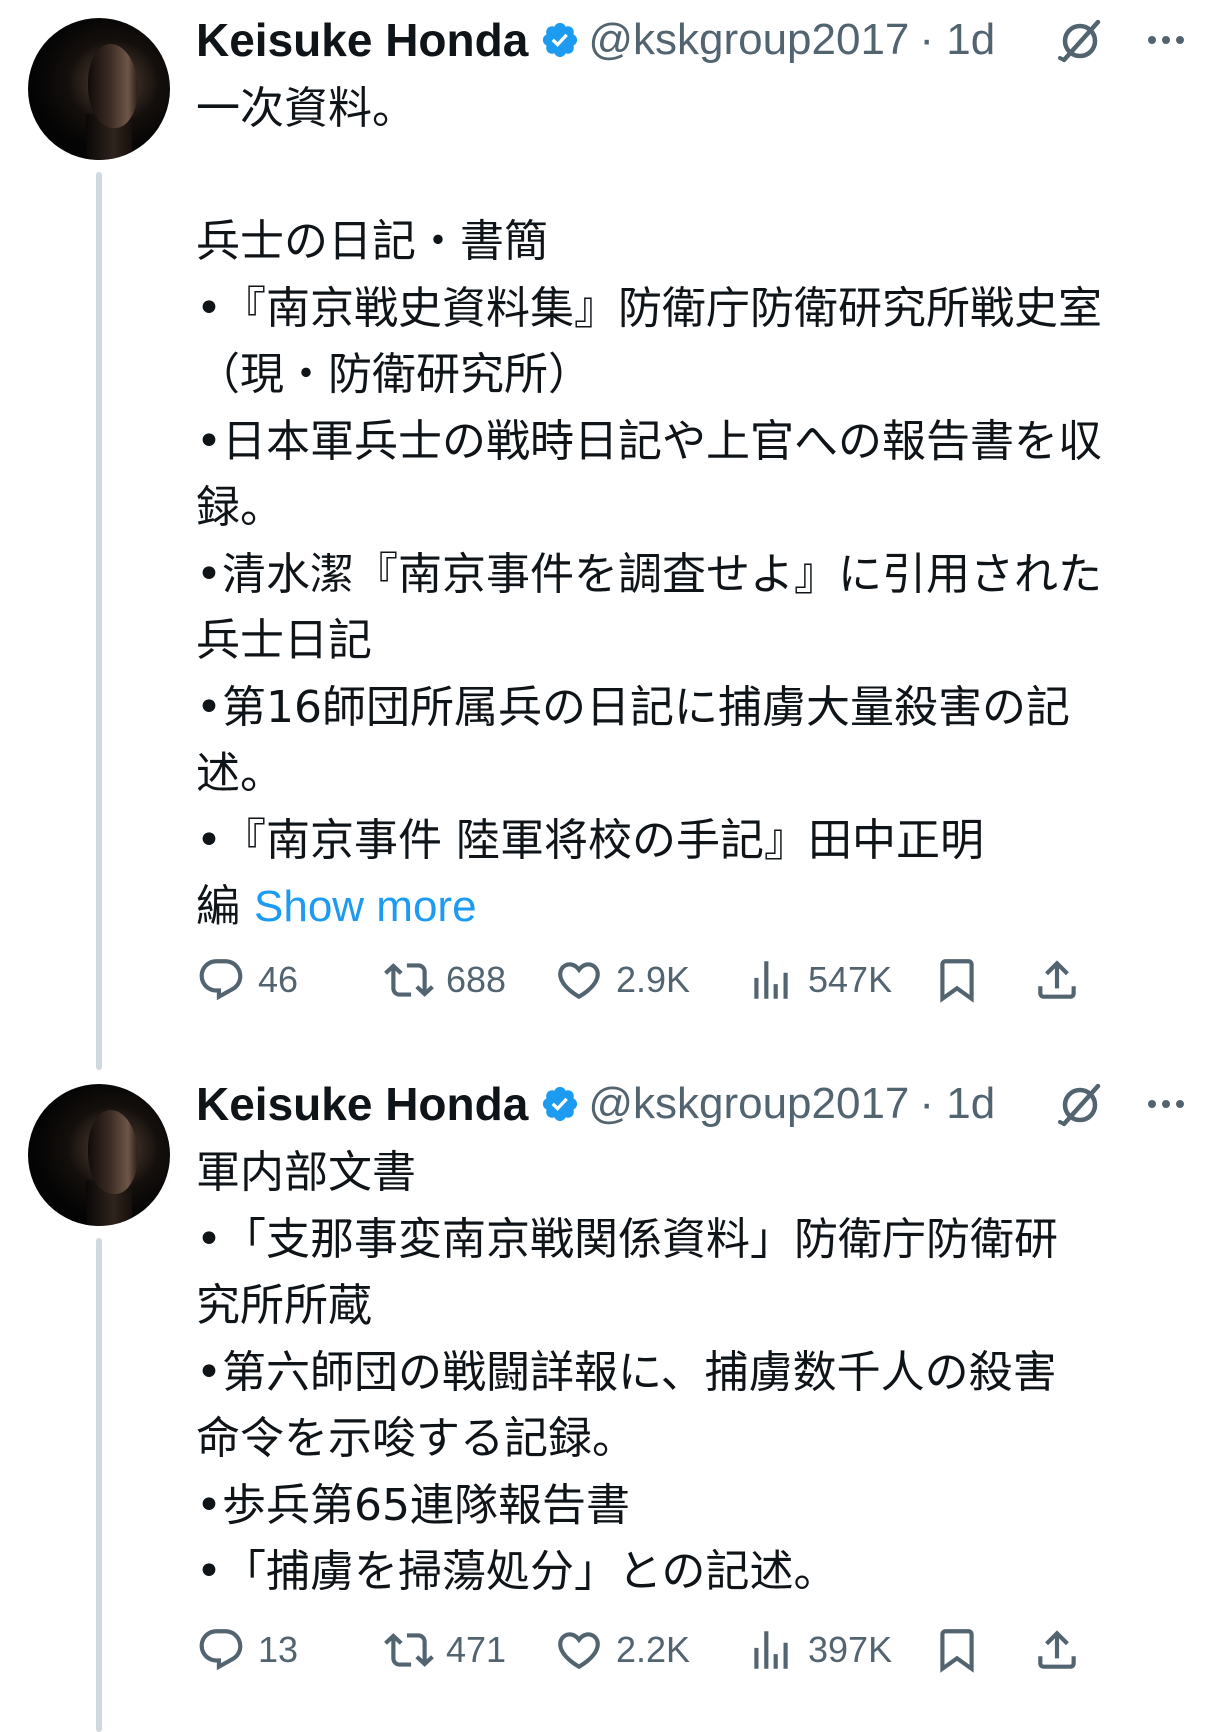  I want to click on action-bar: 46 688 2.9K 547K, so click(691, 980).